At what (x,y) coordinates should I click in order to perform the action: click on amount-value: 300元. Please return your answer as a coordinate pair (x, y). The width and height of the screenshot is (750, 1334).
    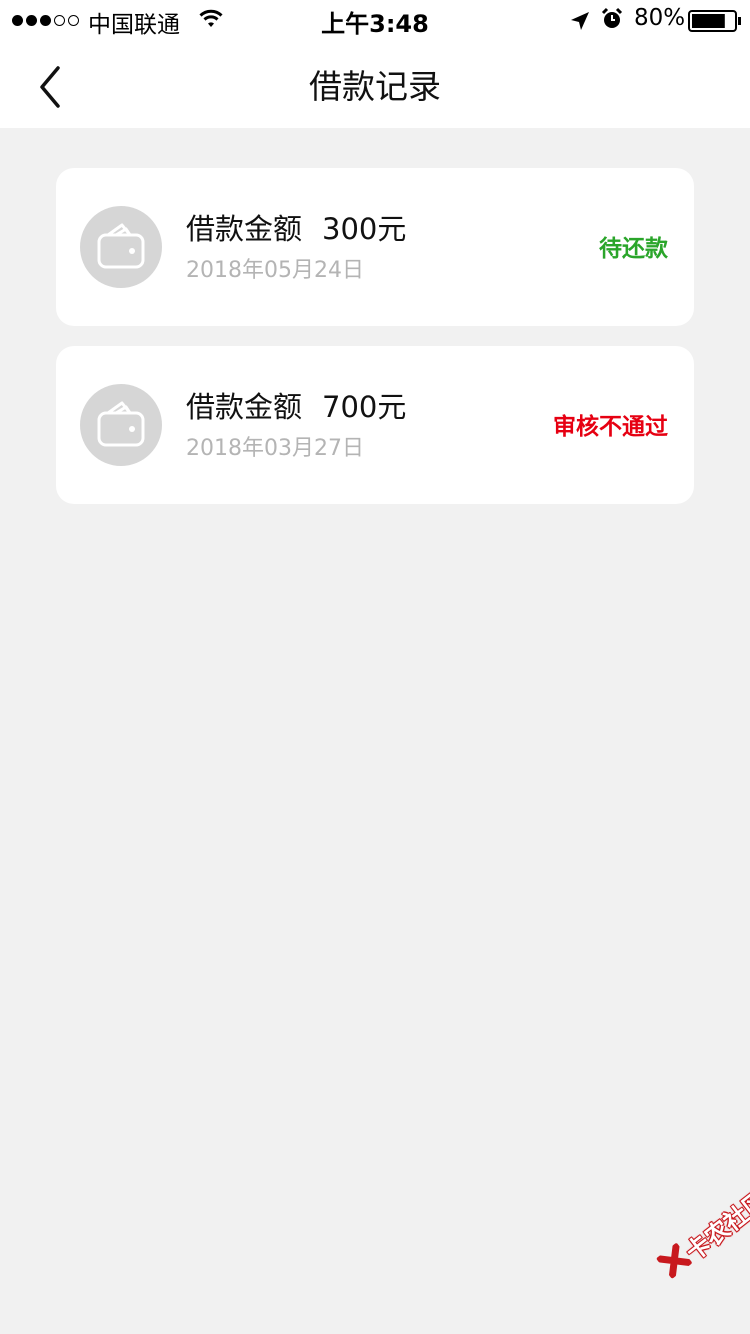
    Looking at the image, I should click on (364, 229).